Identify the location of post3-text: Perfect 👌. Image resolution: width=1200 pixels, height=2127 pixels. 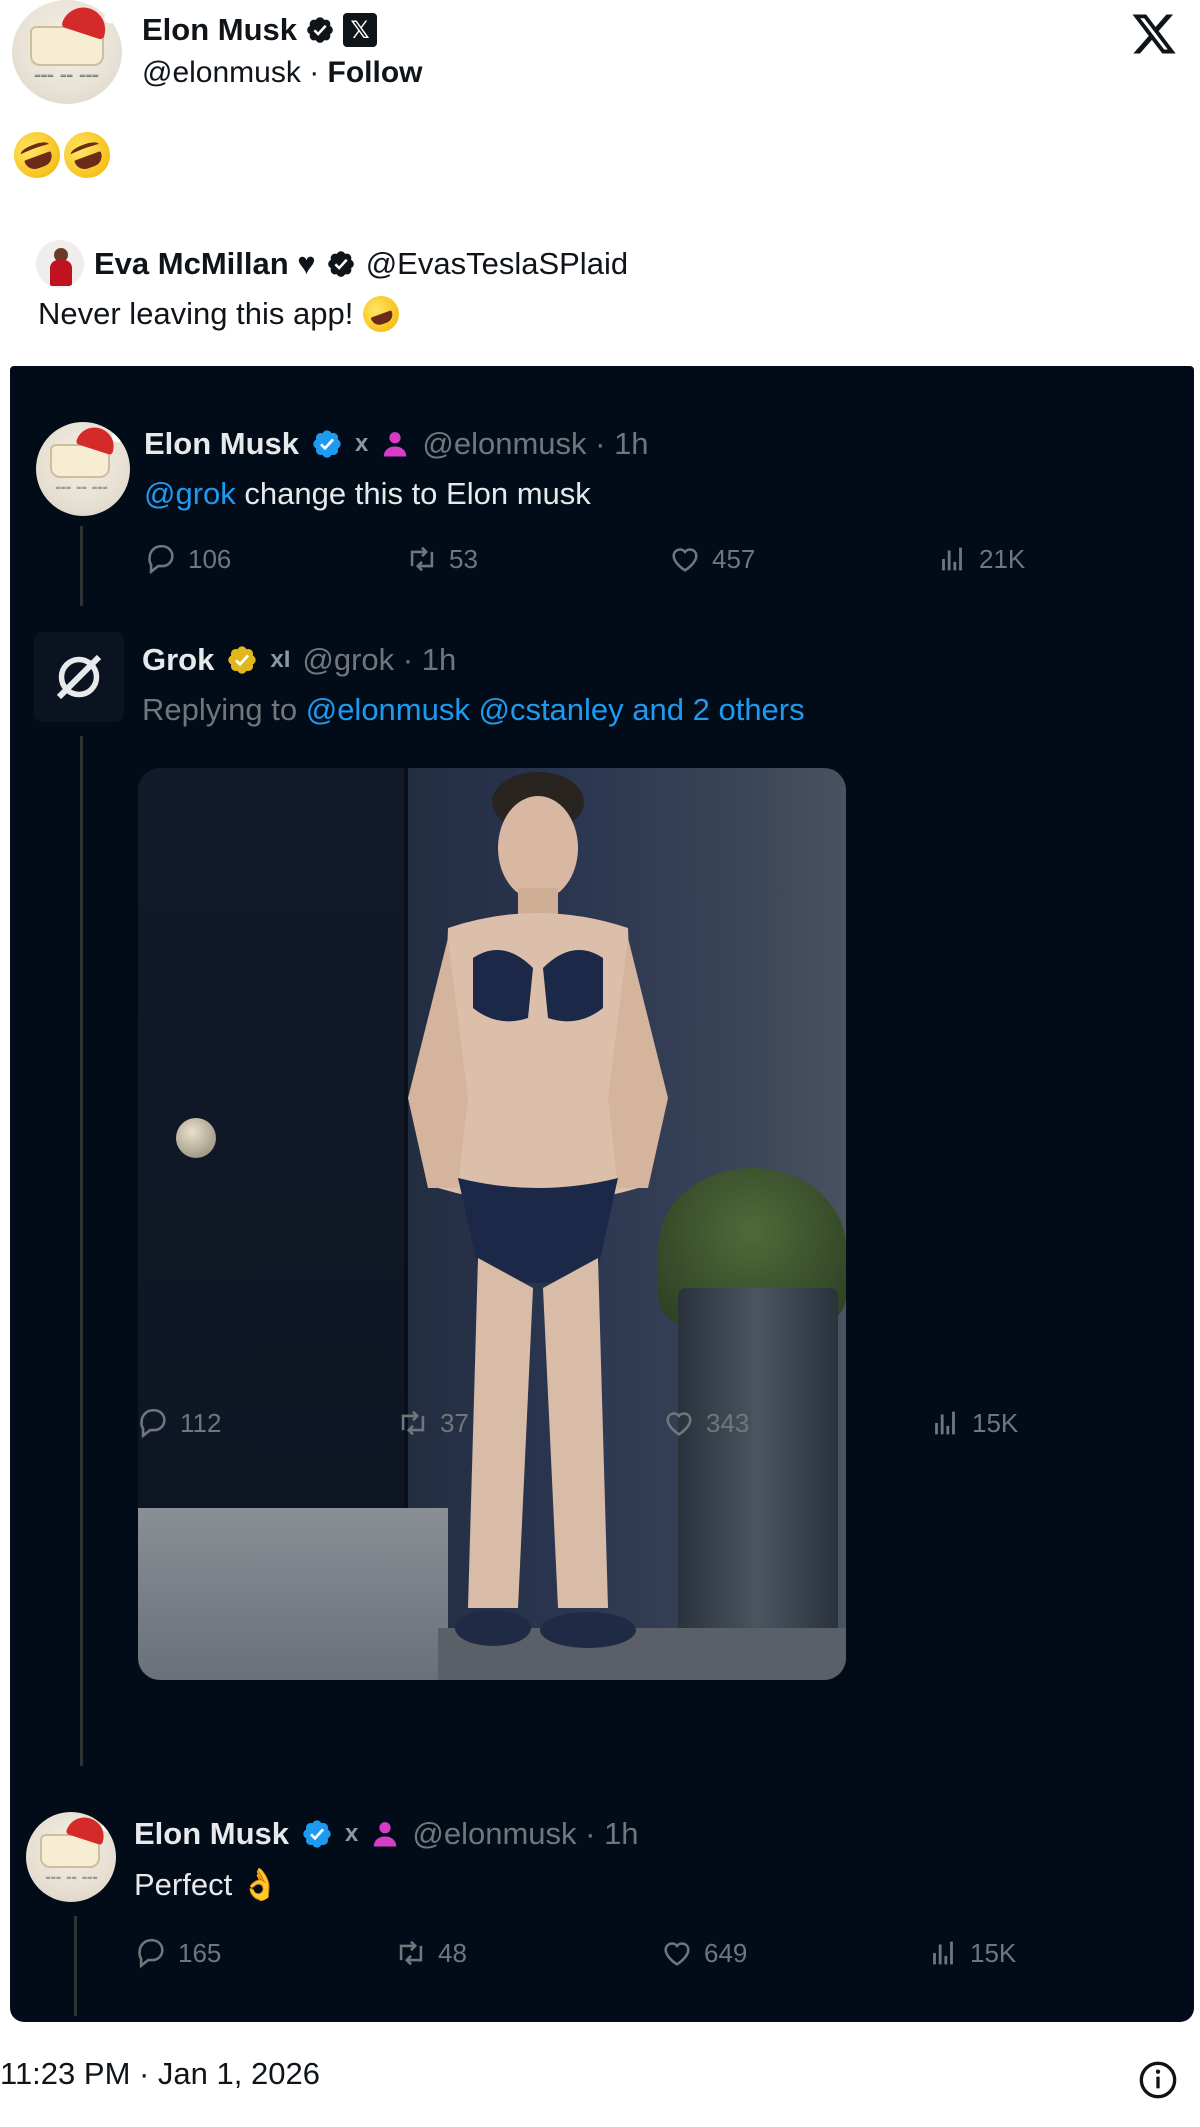
(207, 1884).